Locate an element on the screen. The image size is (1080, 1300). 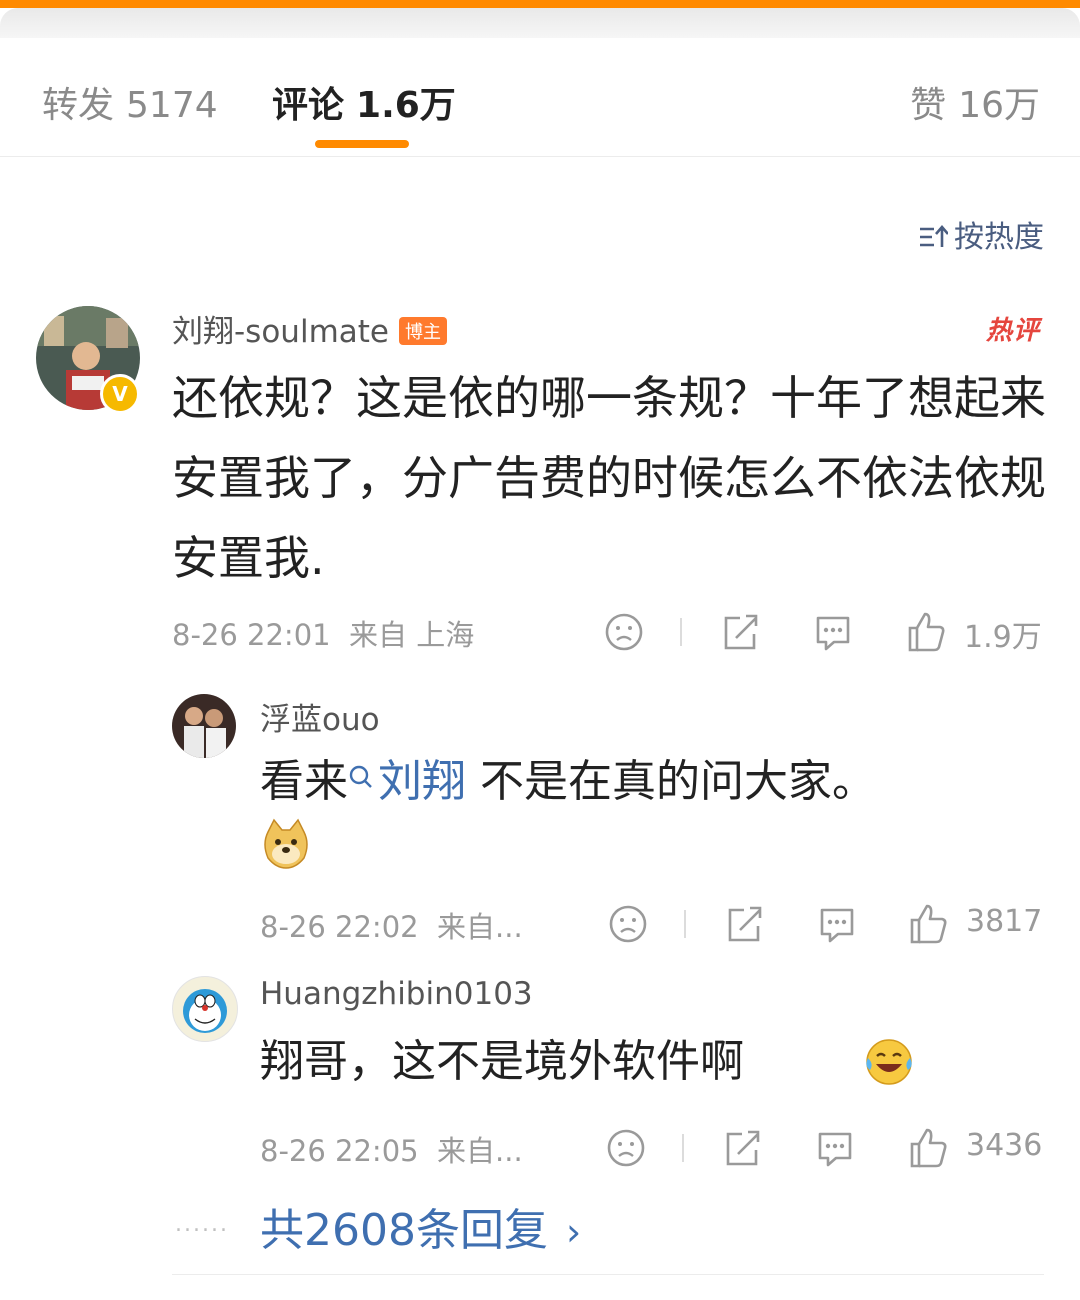
reply-username: Huangzhibin0103 is located at coordinates (396, 994).